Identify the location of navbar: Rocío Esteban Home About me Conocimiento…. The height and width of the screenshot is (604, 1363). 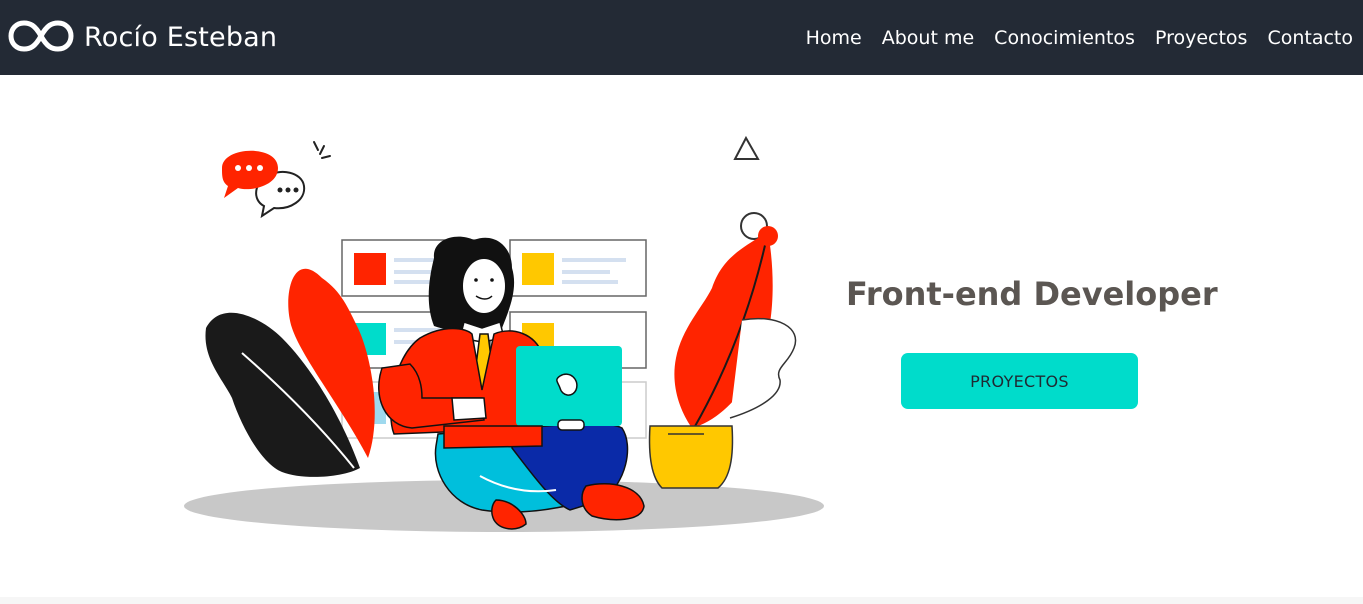
(681, 37).